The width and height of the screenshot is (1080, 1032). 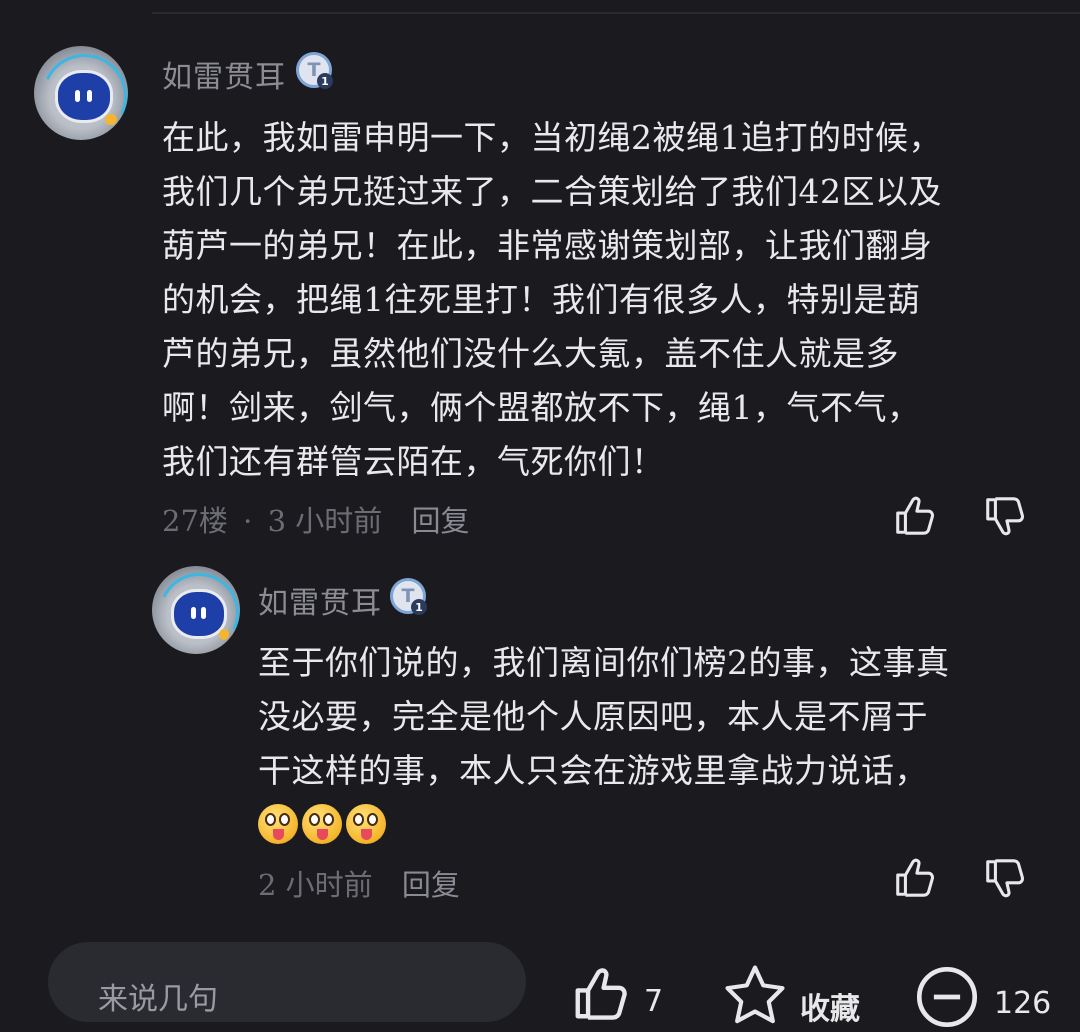 What do you see at coordinates (287, 982) in the screenshot?
I see `comment-input: 来说几句` at bounding box center [287, 982].